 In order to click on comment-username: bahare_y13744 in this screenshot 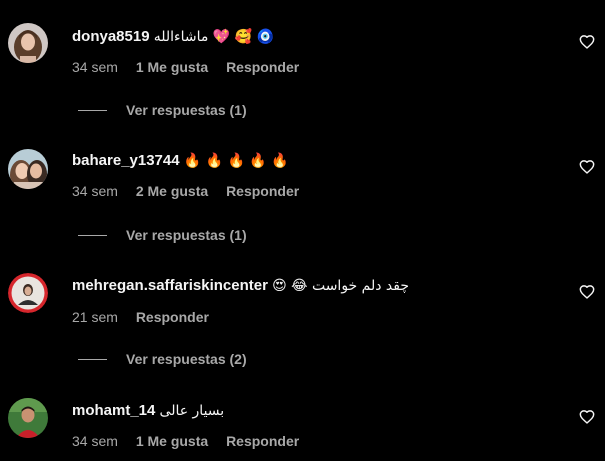, I will do `click(126, 160)`.